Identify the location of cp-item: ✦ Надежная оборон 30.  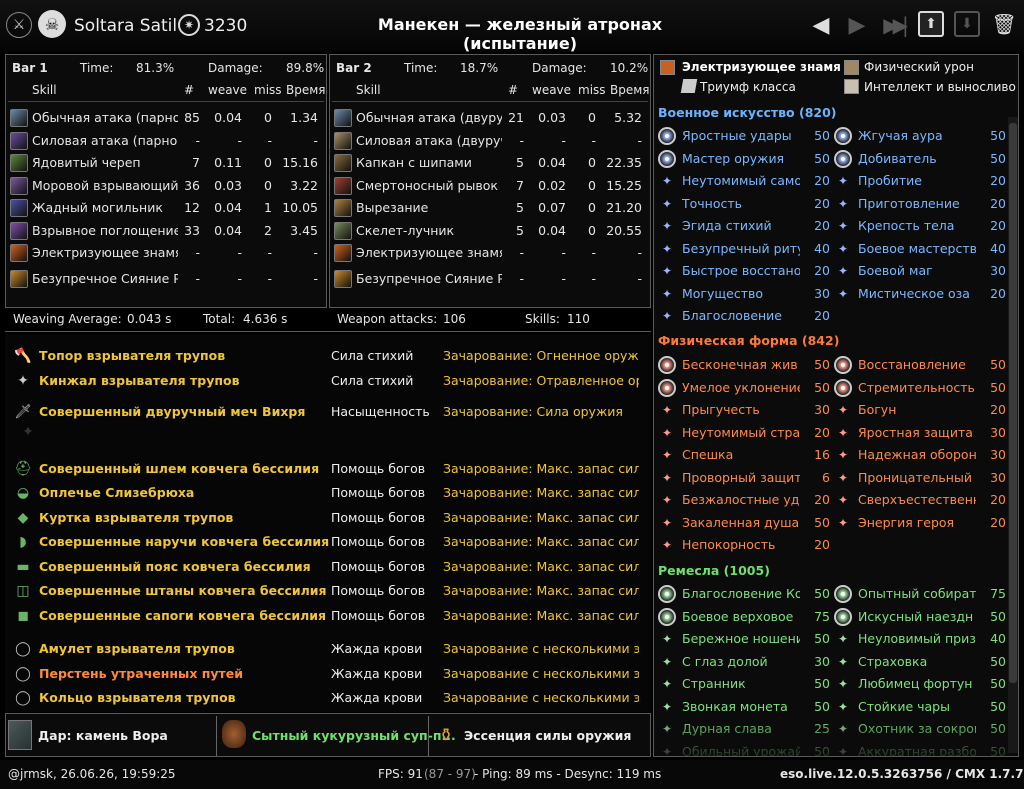
(920, 455).